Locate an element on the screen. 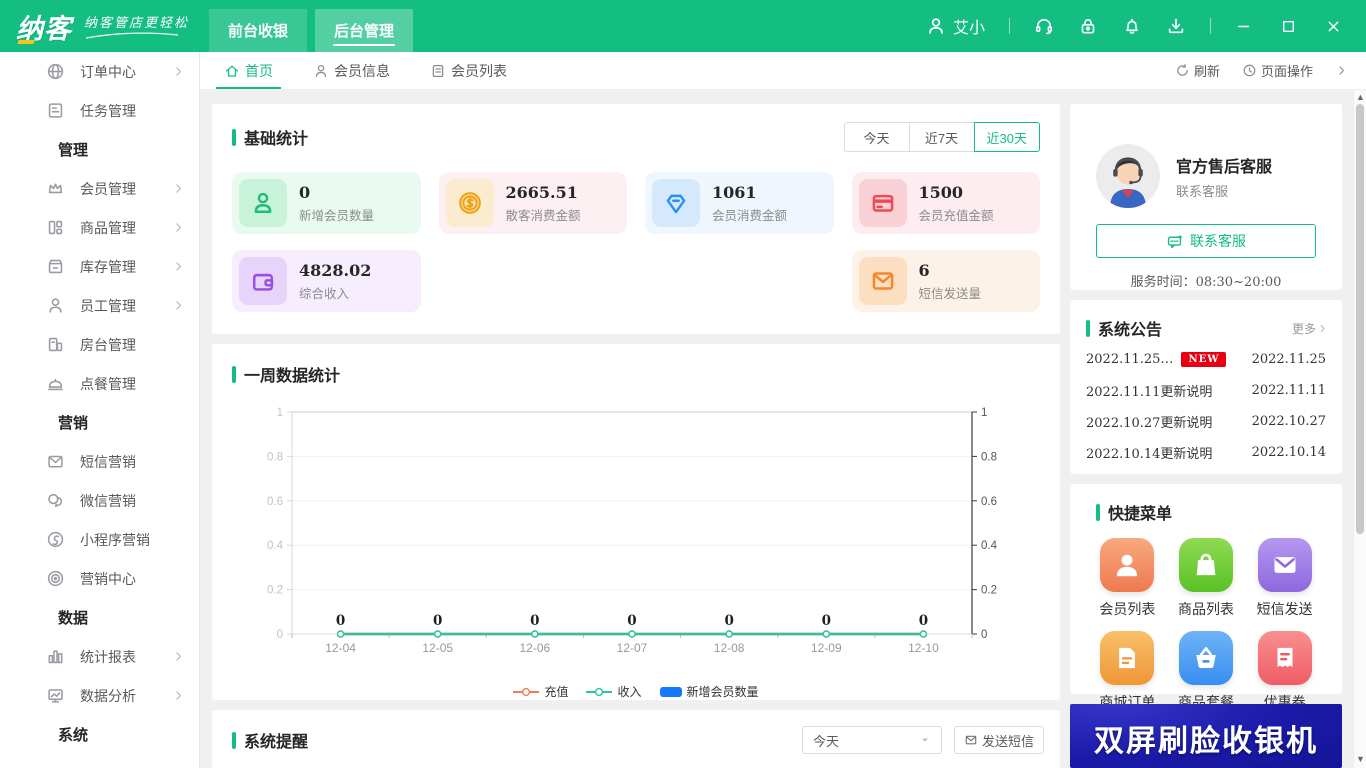  mode-tabs: 前台收银 后台管理 is located at coordinates (311, 26).